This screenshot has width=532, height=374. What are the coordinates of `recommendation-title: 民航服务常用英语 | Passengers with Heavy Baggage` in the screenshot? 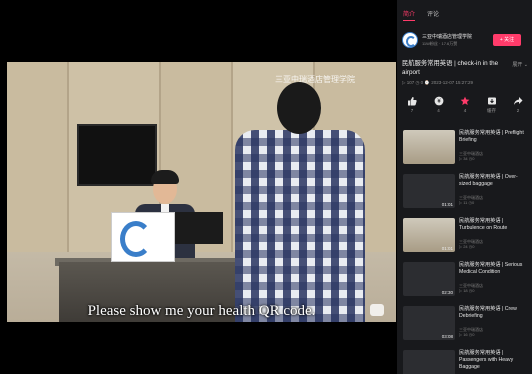 It's located at (494, 360).